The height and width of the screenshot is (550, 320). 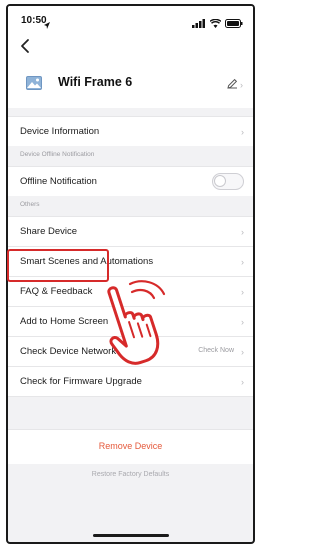 I want to click on row-share-device: Share Device ›, so click(x=130, y=231).